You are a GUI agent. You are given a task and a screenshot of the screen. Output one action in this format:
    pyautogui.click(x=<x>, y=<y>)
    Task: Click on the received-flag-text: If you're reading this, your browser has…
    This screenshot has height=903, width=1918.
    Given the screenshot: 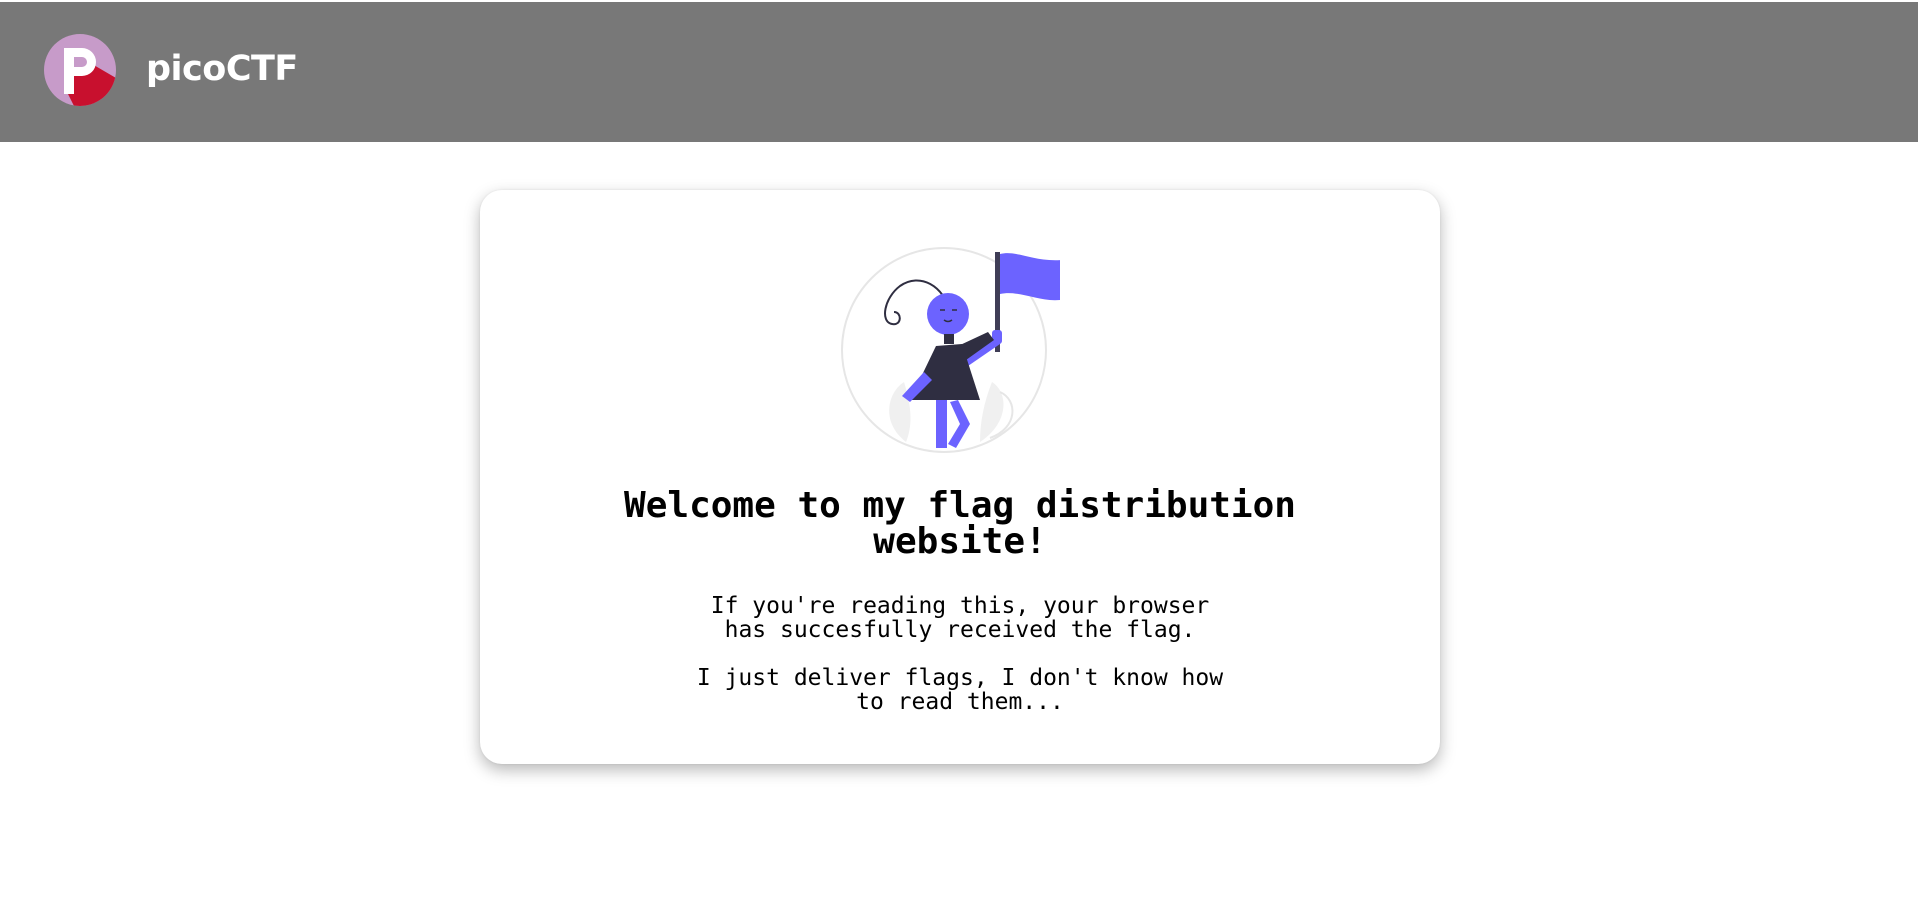 What is the action you would take?
    pyautogui.click(x=960, y=618)
    